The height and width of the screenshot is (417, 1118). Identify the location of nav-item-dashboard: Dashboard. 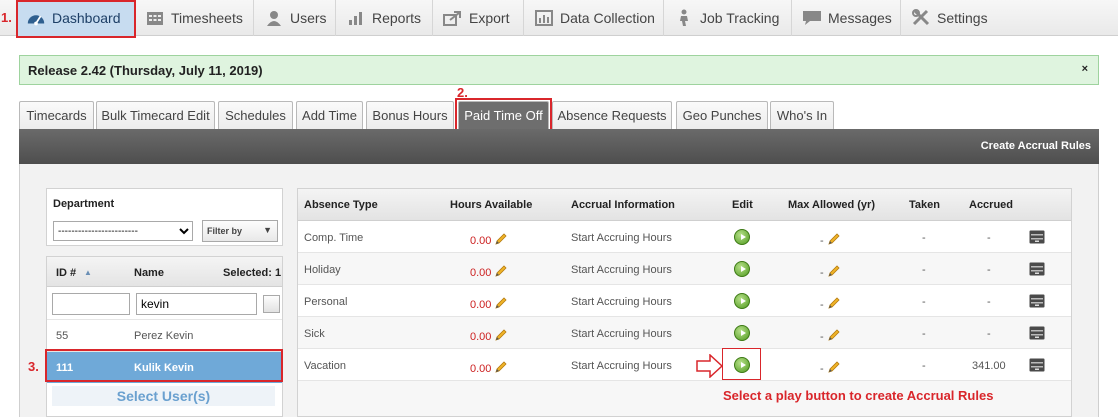
(76, 18).